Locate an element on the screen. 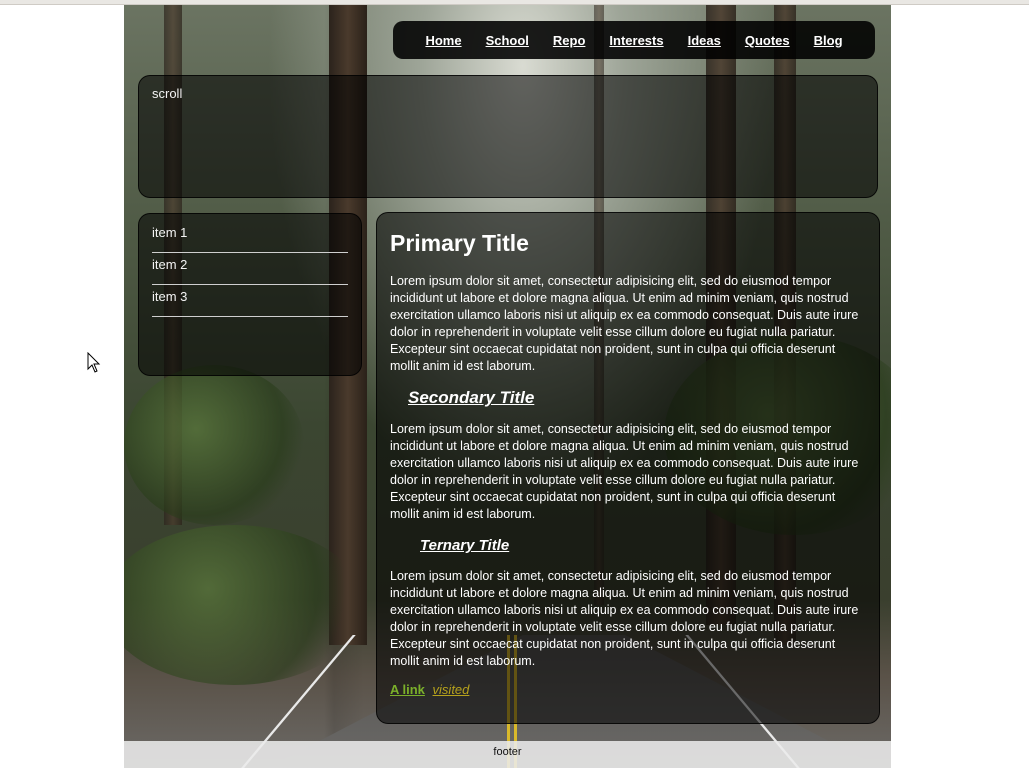 Image resolution: width=1029 pixels, height=768 pixels. ternary-title: Ternary Title is located at coordinates (465, 545).